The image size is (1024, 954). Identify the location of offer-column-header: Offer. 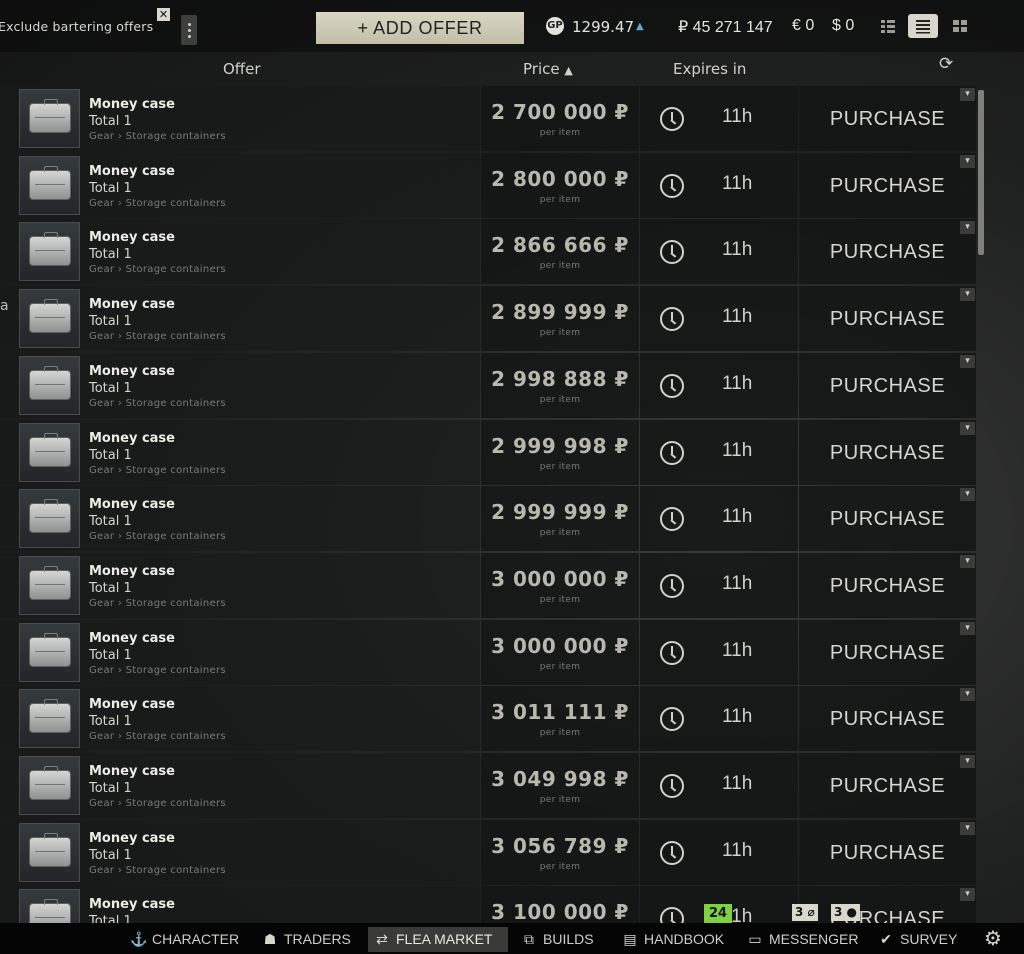
(242, 69).